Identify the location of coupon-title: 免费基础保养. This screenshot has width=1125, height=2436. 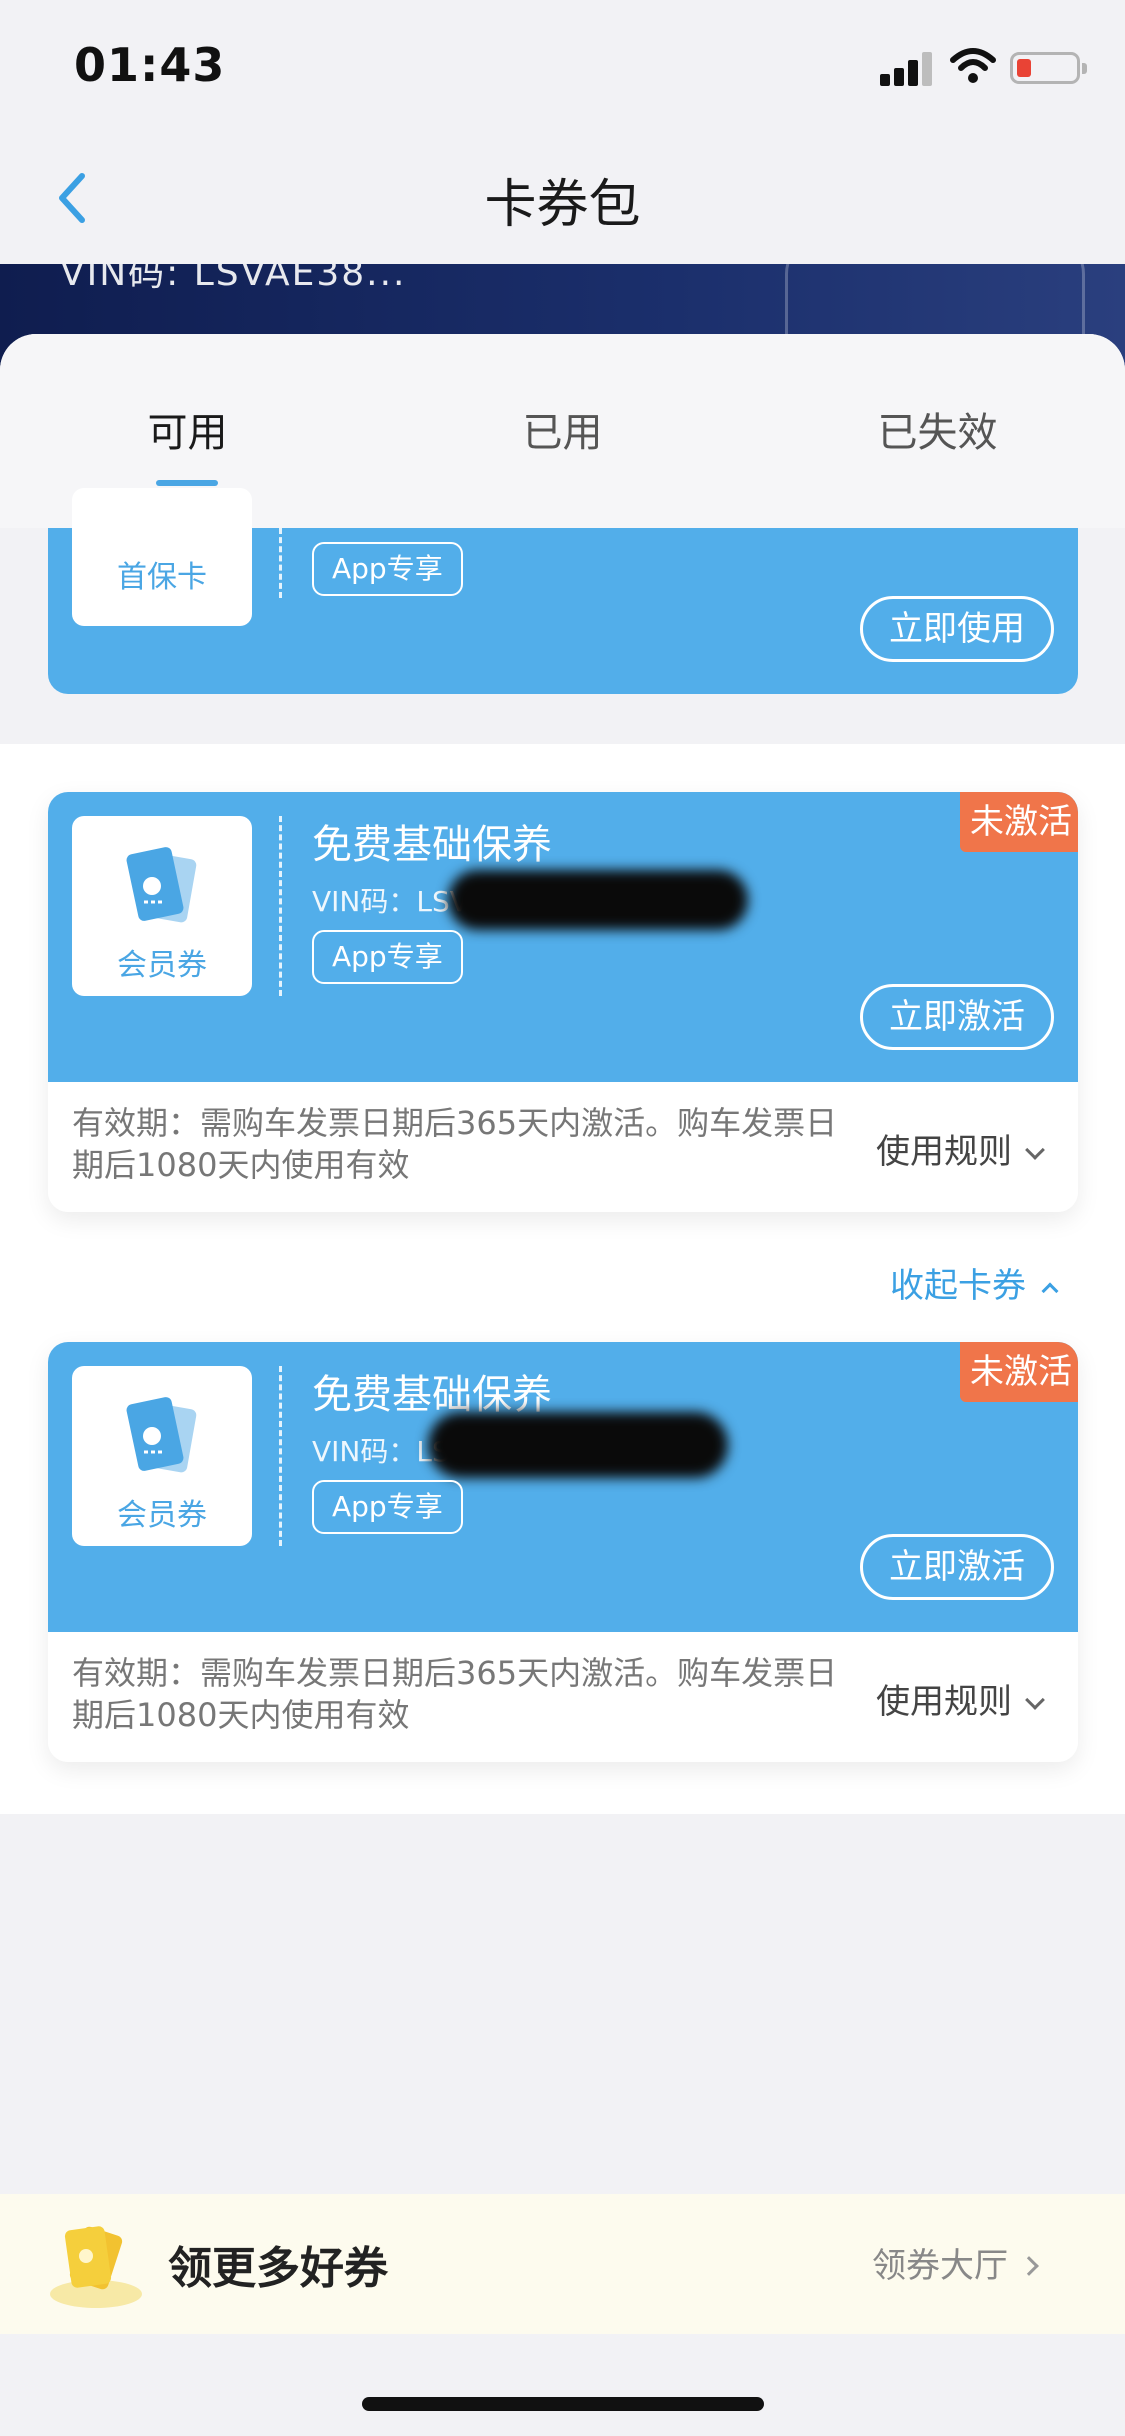
(432, 845).